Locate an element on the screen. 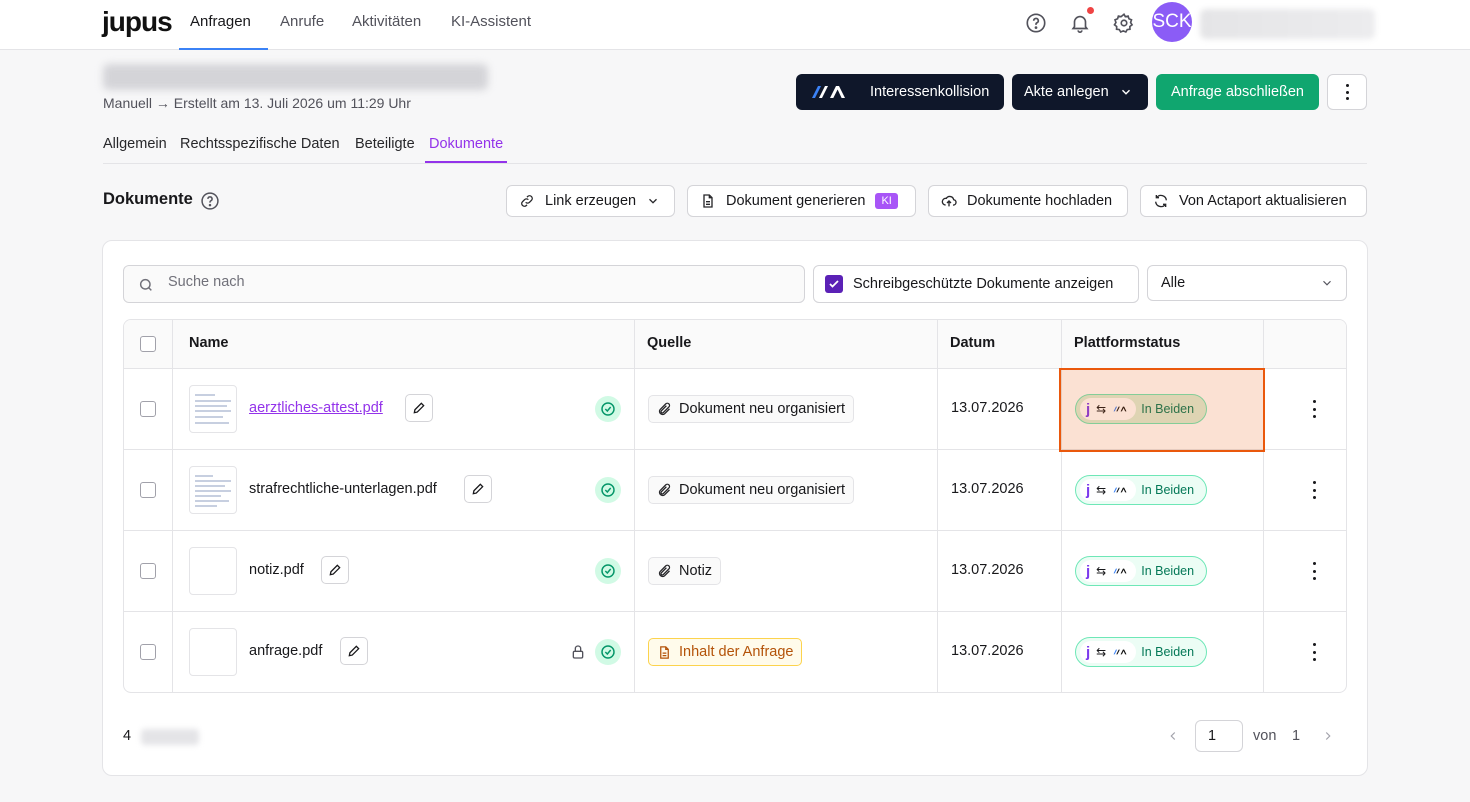 The image size is (1470, 802). document-name-link: aerztliches-attest.pdf is located at coordinates (316, 408).